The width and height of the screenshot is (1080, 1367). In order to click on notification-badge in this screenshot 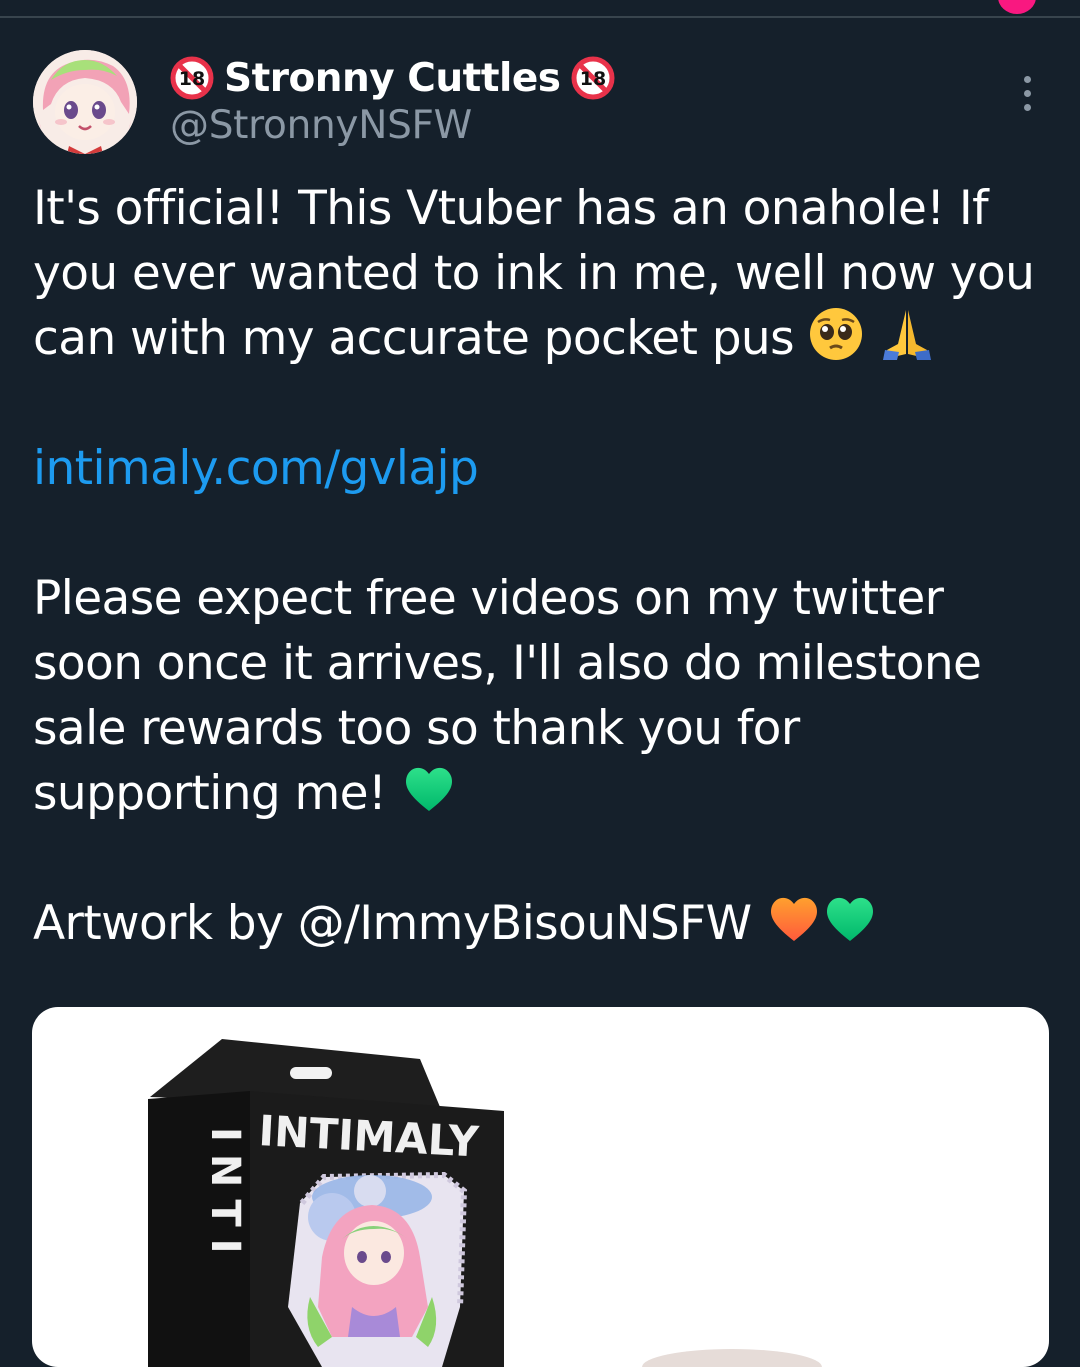, I will do `click(1017, 7)`.